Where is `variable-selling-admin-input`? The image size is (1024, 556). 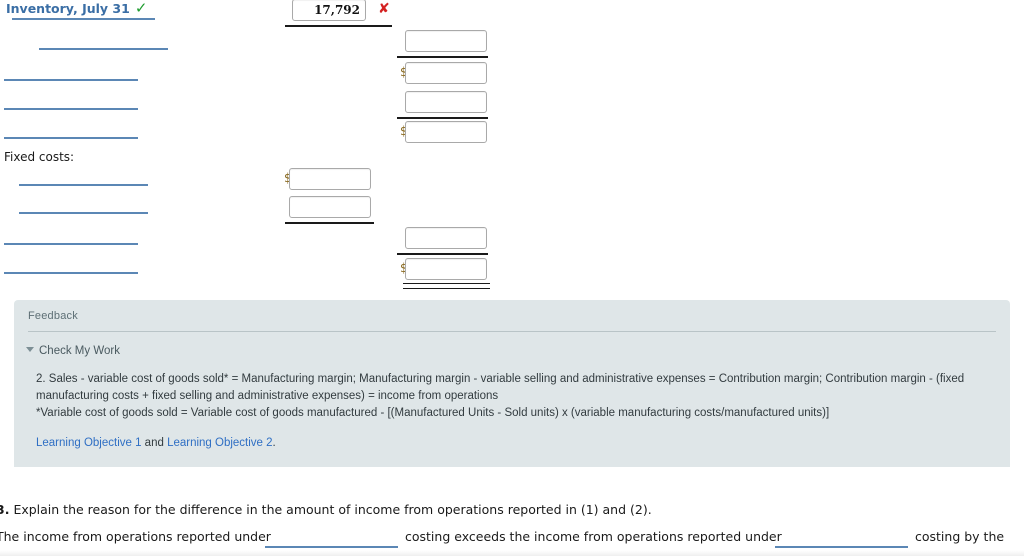
variable-selling-admin-input is located at coordinates (446, 73).